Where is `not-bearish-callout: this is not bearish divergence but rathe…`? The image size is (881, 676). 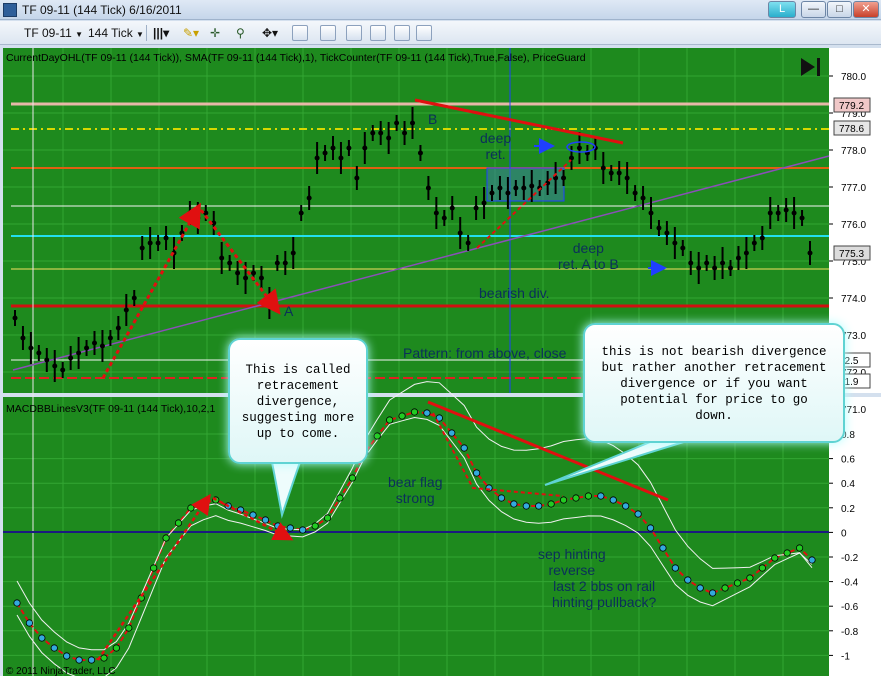
not-bearish-callout: this is not bearish divergence but rathe… is located at coordinates (714, 383).